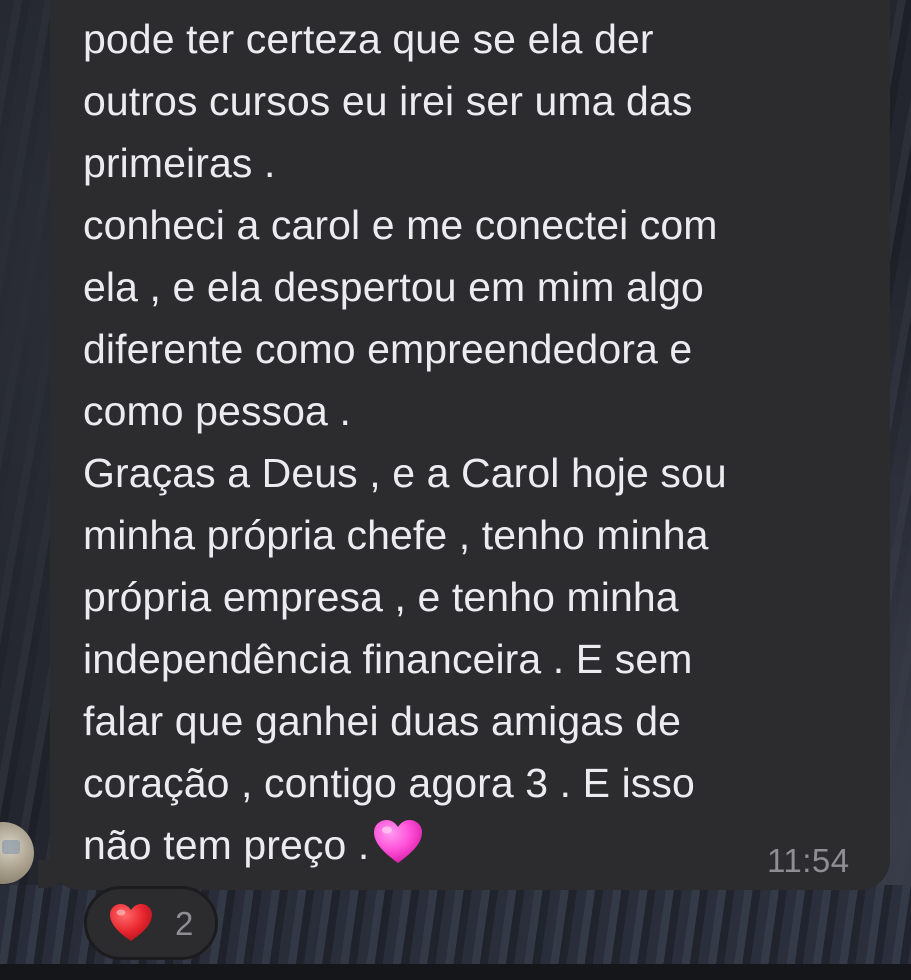  Describe the element at coordinates (226, 845) in the screenshot. I see `message-line: não tem preço .` at that location.